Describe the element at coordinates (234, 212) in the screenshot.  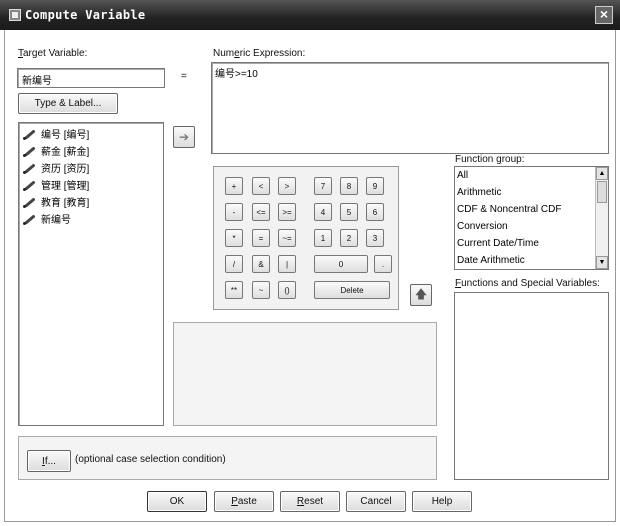
I see `key-minus: -` at that location.